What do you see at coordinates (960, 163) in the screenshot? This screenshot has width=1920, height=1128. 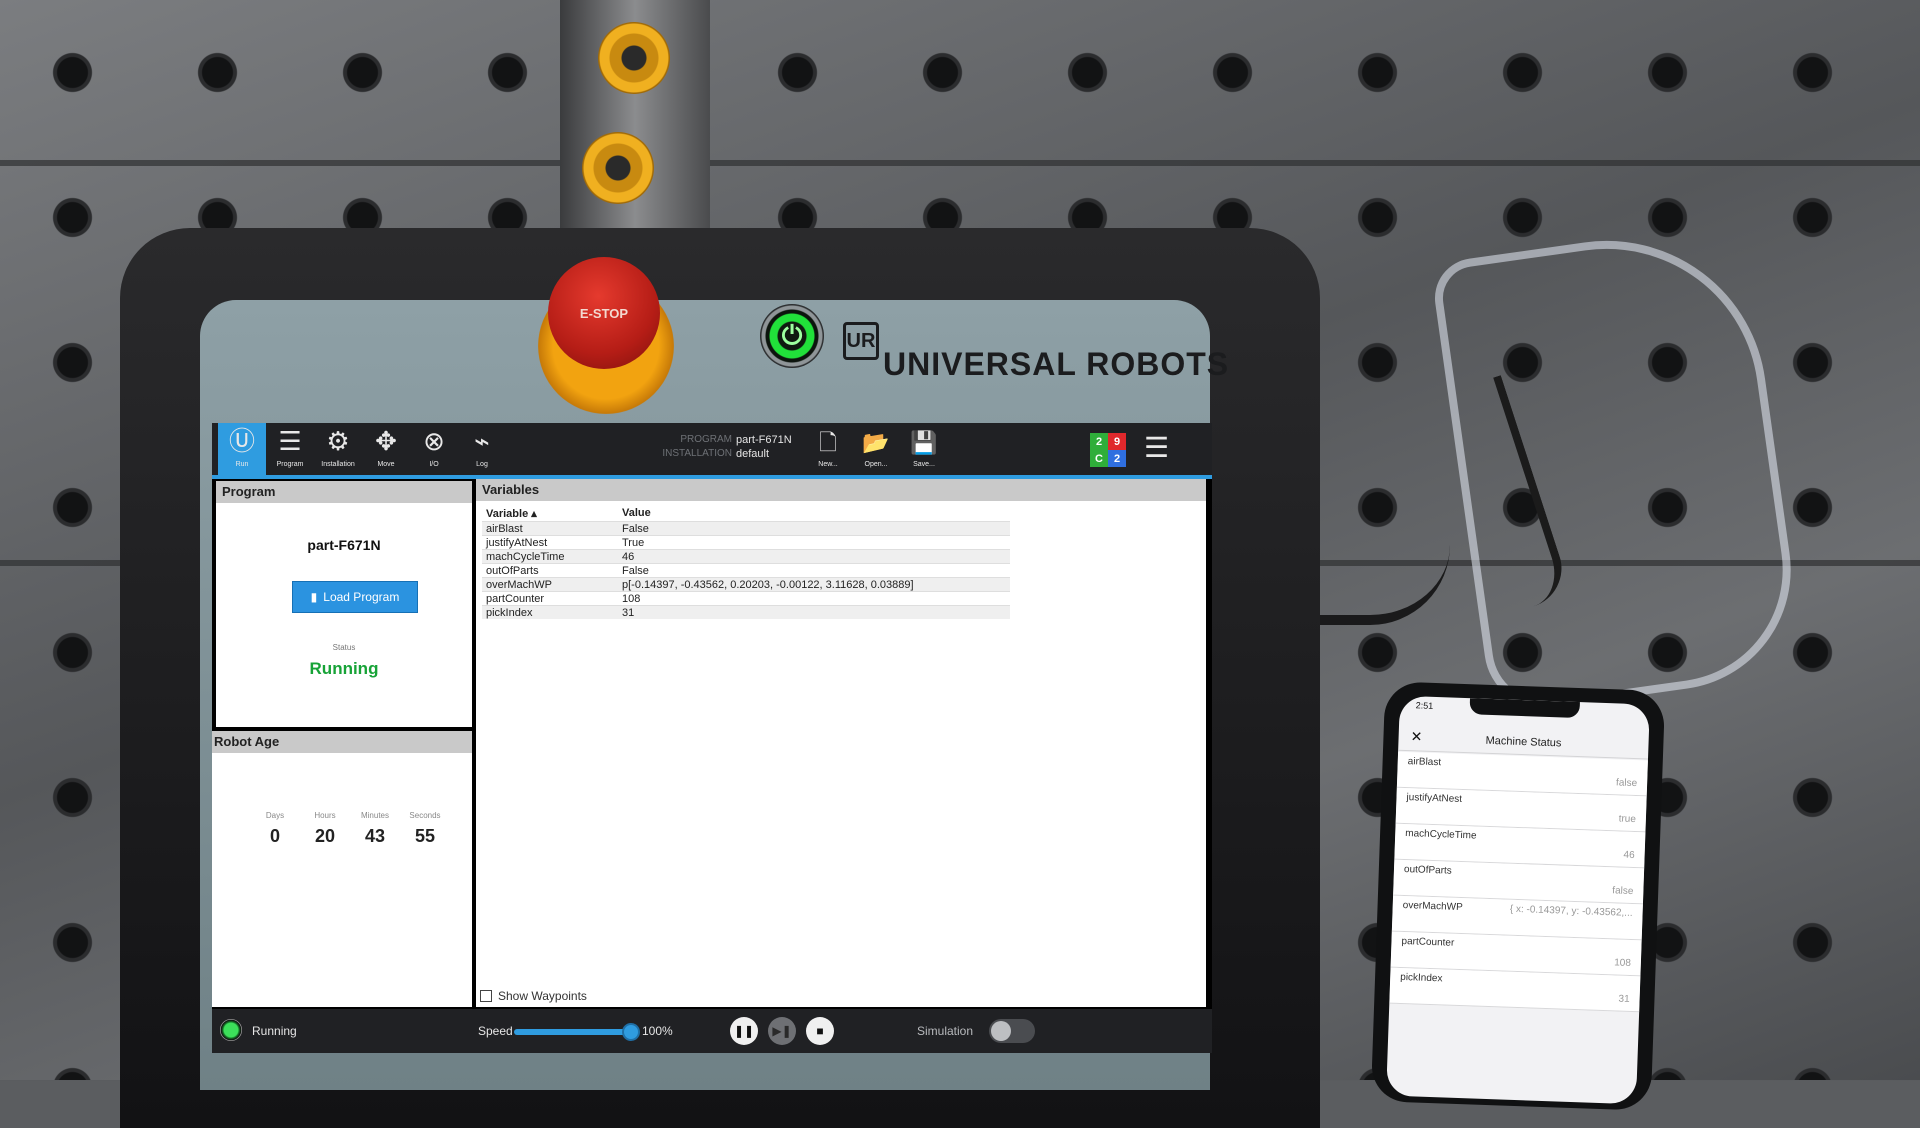 I see `table-seam` at bounding box center [960, 163].